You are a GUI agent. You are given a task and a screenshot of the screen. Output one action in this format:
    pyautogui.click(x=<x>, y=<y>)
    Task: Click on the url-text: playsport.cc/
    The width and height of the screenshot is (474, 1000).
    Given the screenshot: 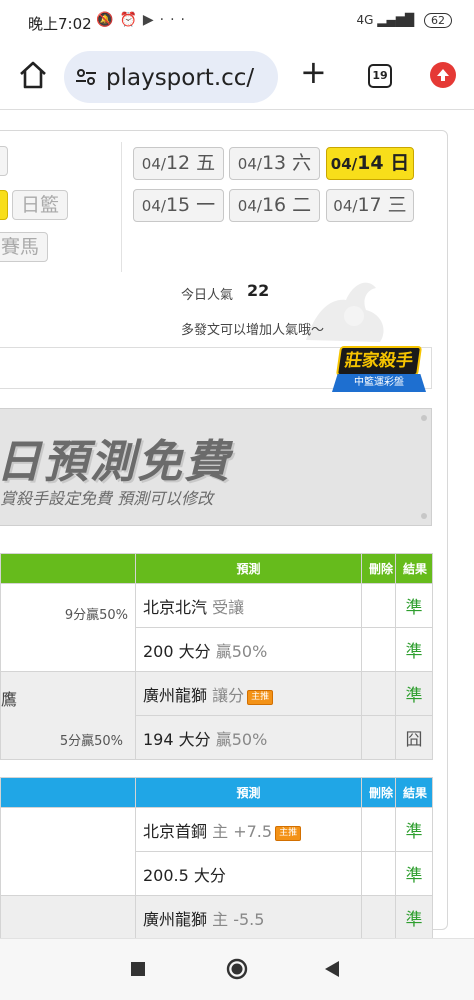 What is the action you would take?
    pyautogui.click(x=180, y=78)
    